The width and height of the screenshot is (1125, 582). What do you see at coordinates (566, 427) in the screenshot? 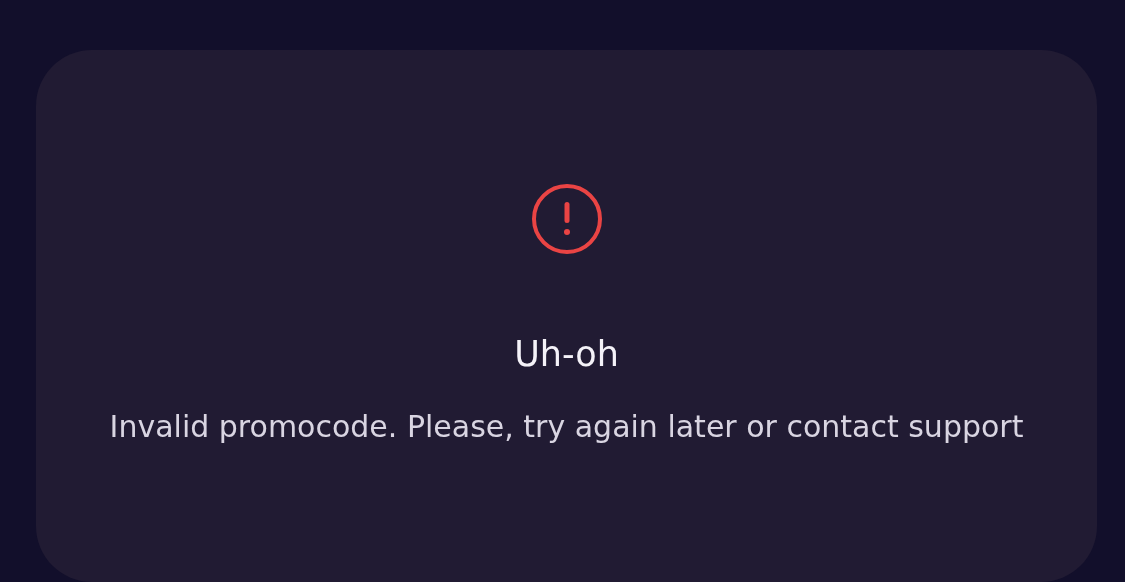
I see `alert-message: Invalid promocode. Please, try again later or contact support` at bounding box center [566, 427].